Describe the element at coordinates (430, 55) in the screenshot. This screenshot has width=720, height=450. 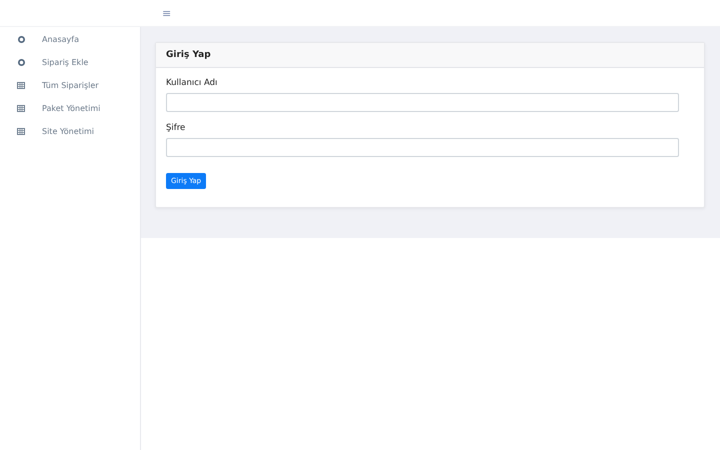
I see `card-title: Giriş Yap` at that location.